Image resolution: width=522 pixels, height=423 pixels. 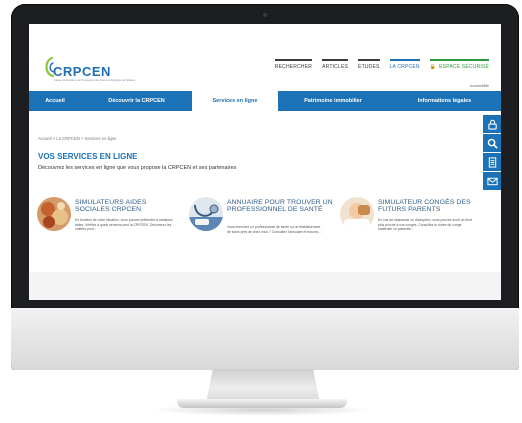 What do you see at coordinates (293, 64) in the screenshot?
I see `topnav-rechercher: RECHERCHER` at bounding box center [293, 64].